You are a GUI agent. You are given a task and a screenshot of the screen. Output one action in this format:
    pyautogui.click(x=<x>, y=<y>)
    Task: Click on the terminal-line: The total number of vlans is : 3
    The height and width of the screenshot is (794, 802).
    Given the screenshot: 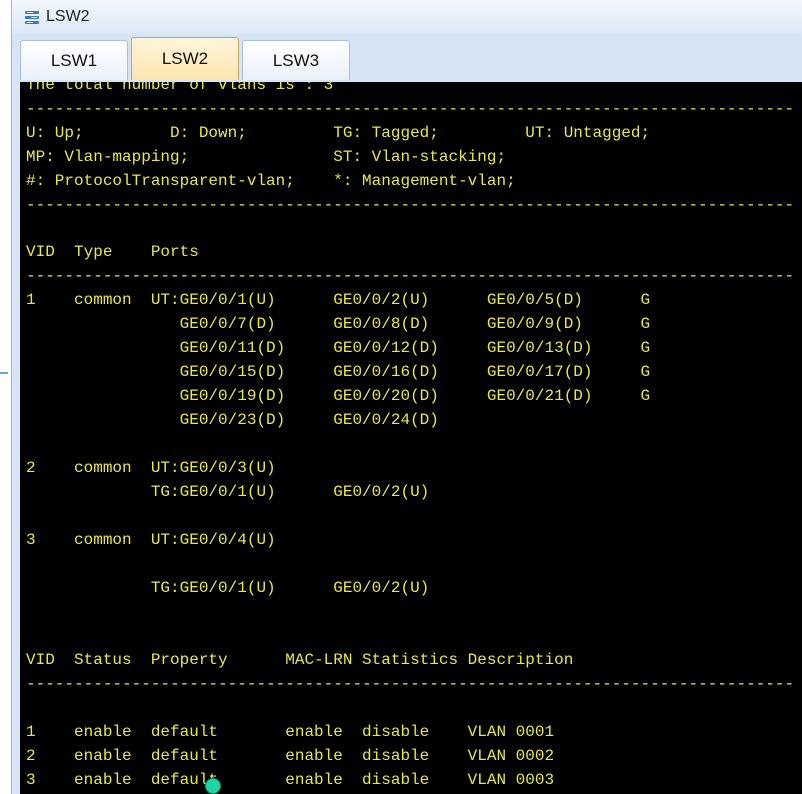 What is the action you would take?
    pyautogui.click(x=180, y=88)
    